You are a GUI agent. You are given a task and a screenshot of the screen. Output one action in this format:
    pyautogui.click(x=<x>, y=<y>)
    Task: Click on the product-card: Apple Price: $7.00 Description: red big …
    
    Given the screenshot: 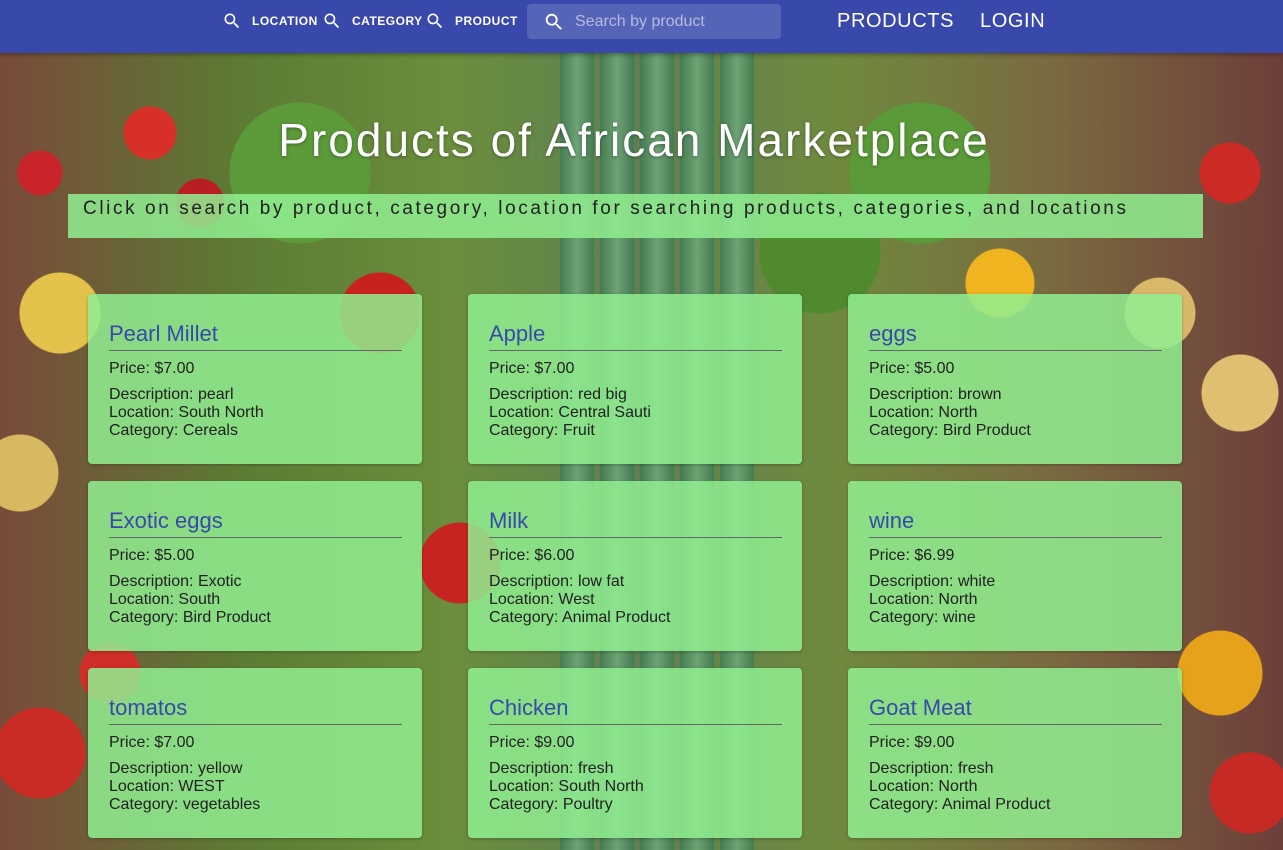 What is the action you would take?
    pyautogui.click(x=635, y=379)
    